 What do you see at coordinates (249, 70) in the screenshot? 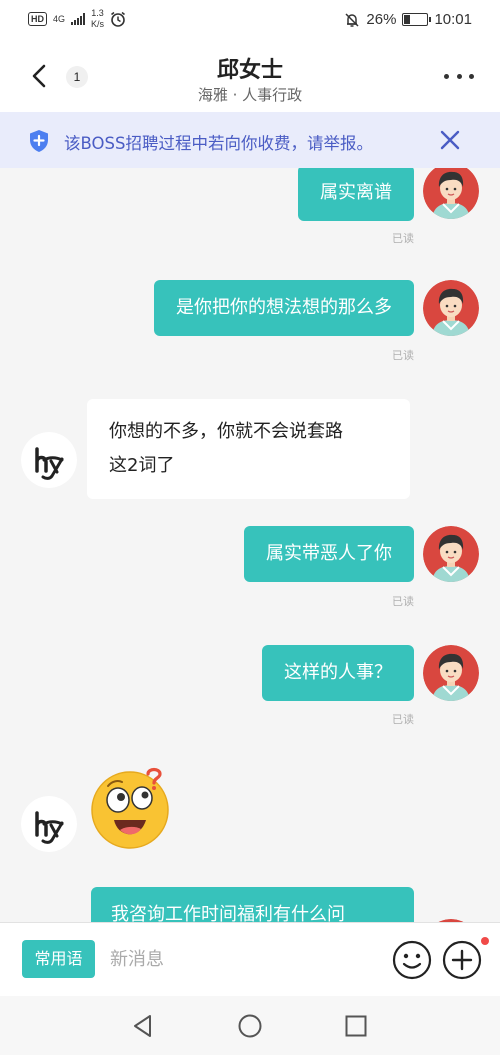
I see `contact-name: 邱女士` at bounding box center [249, 70].